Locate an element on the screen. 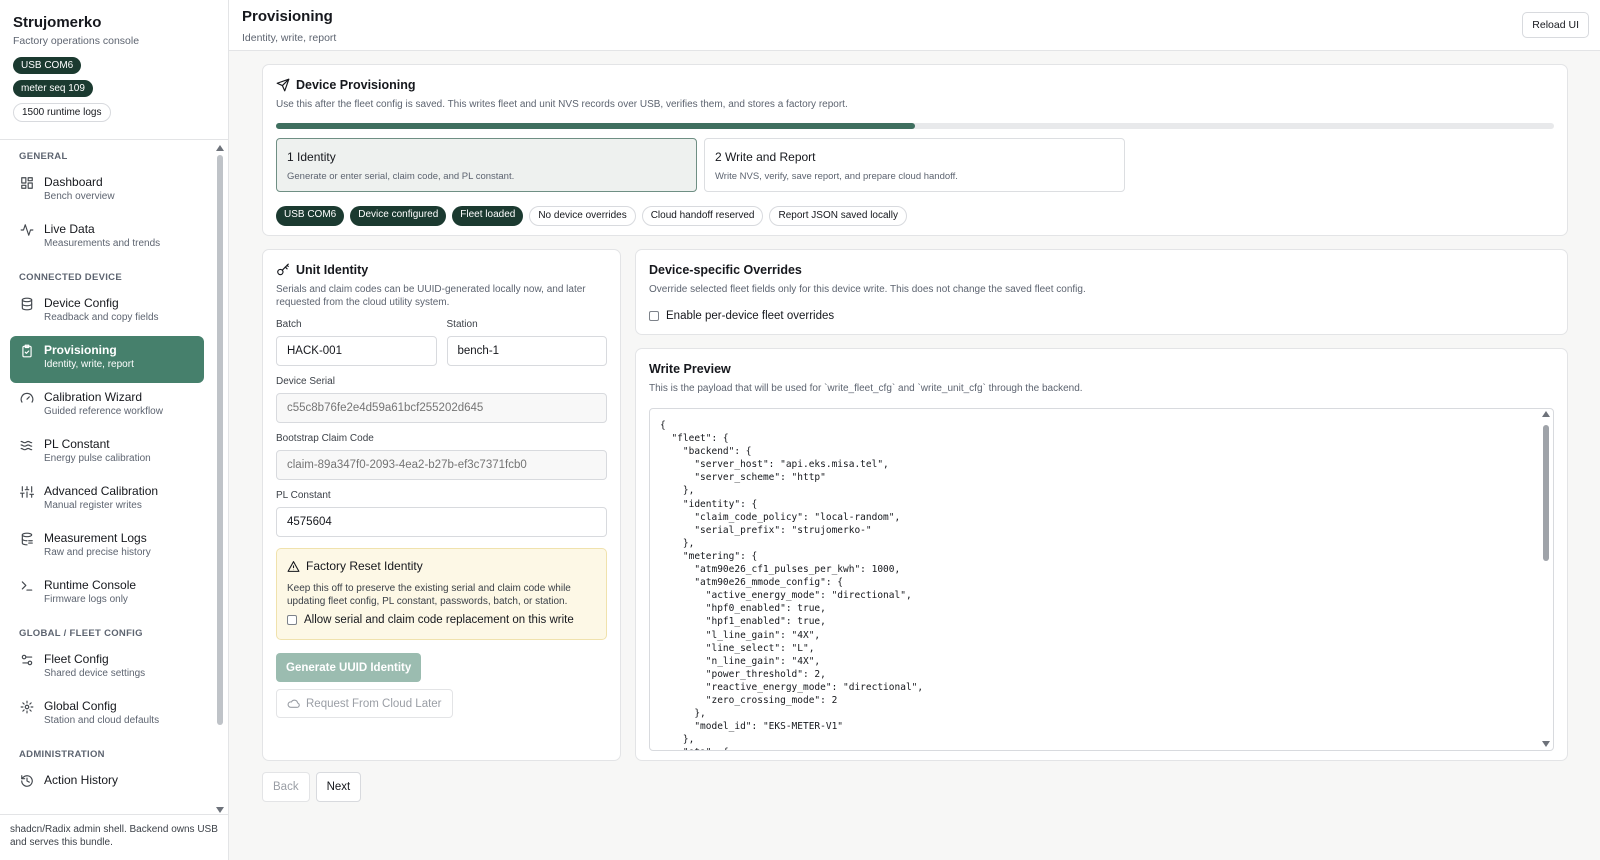 Image resolution: width=1600 pixels, height=860 pixels. sidebar-item-label: Device Config is located at coordinates (81, 303).